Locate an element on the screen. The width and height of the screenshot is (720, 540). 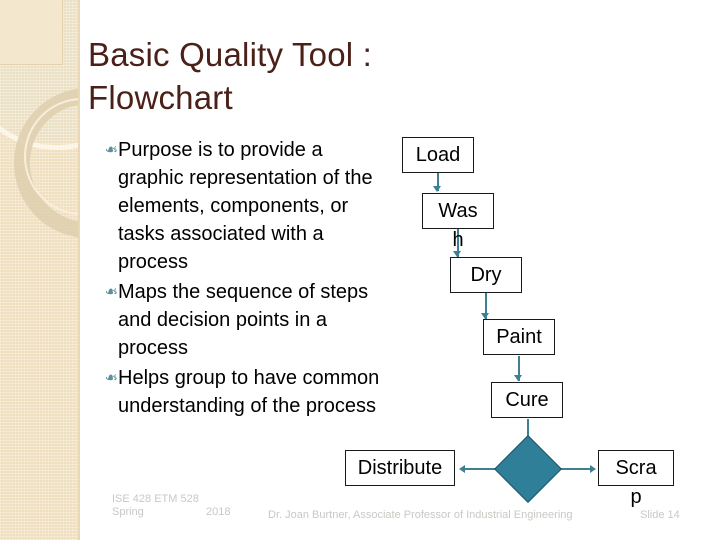
flowchart-node-load: Load is located at coordinates (438, 155).